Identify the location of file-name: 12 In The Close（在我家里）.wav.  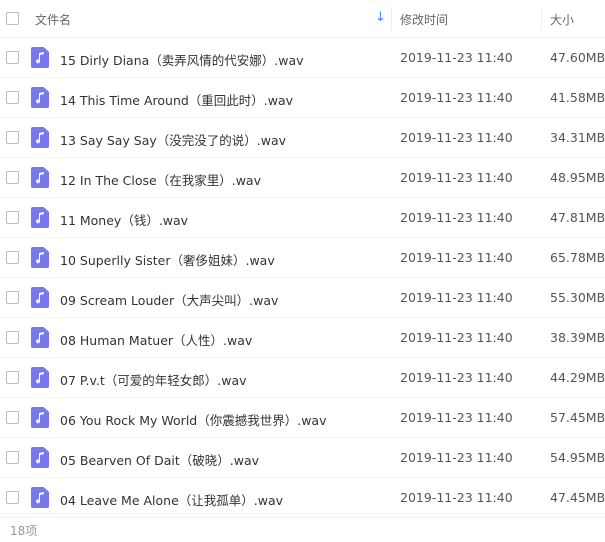
(160, 179).